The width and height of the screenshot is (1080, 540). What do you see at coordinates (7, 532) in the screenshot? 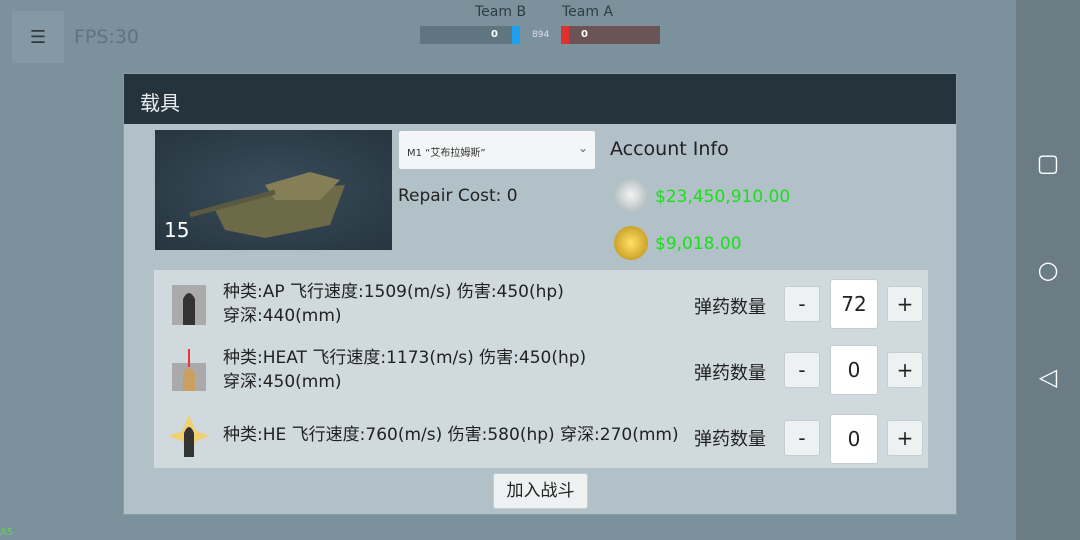
I see `corner-text: A5` at bounding box center [7, 532].